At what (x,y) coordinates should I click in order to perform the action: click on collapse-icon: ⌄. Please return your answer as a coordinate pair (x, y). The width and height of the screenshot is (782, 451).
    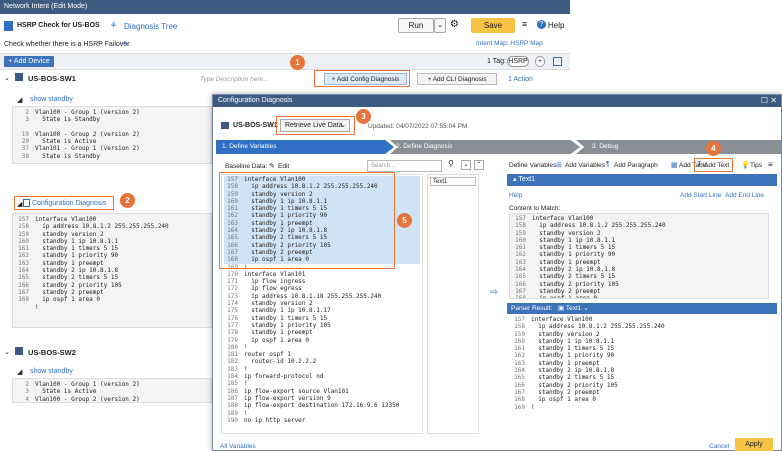
    Looking at the image, I should click on (7, 78).